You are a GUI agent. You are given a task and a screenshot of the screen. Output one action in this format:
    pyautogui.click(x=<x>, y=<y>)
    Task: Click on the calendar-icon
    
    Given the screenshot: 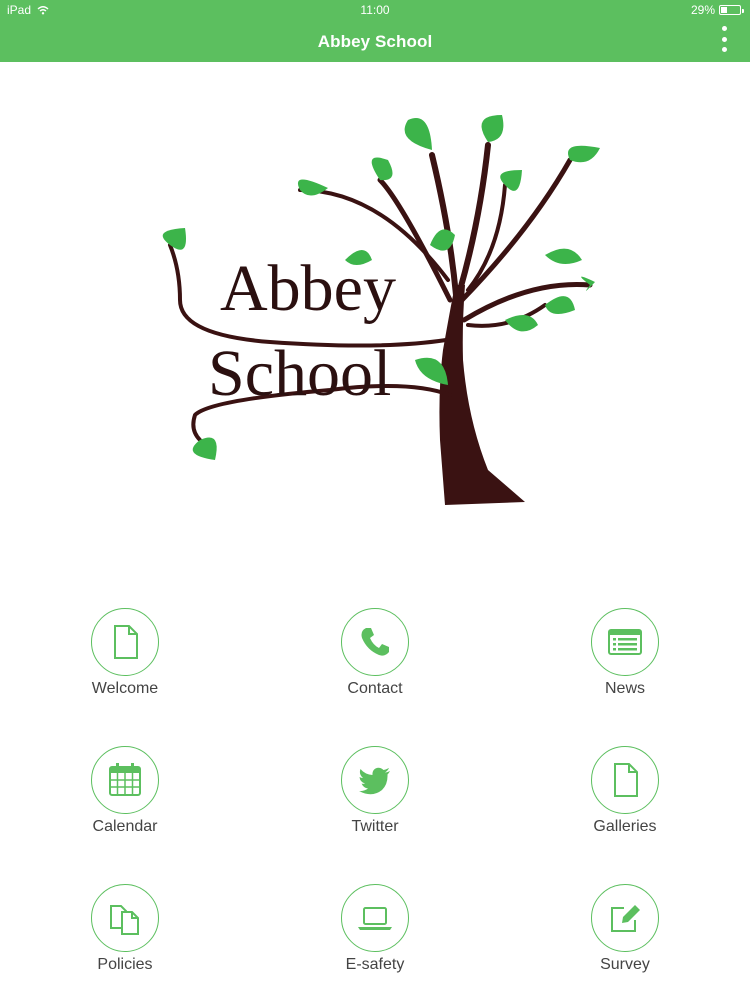 What is the action you would take?
    pyautogui.click(x=125, y=780)
    